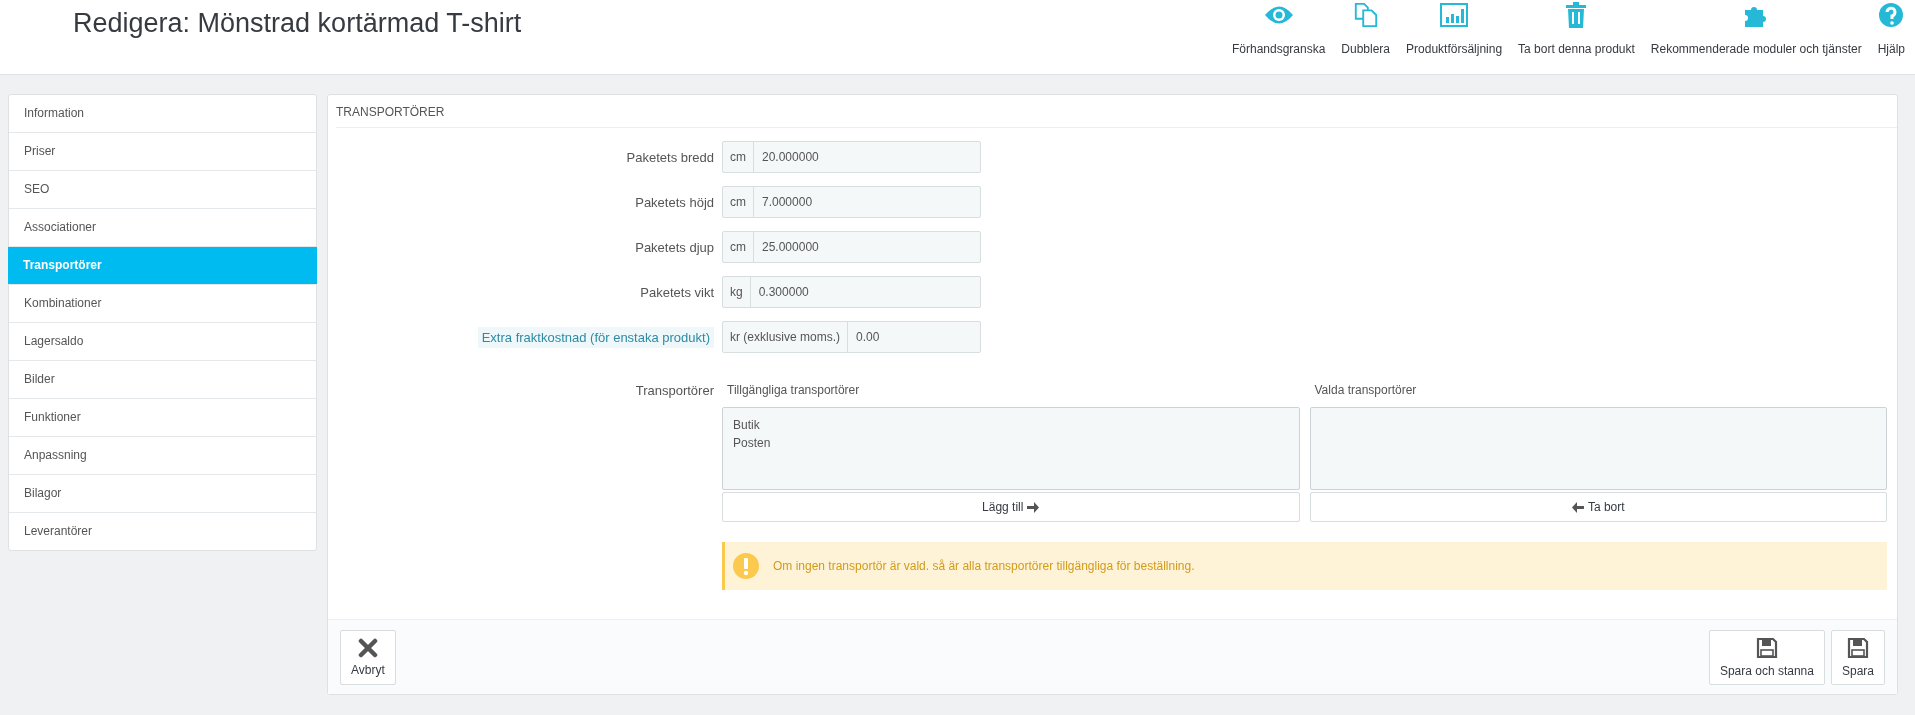  Describe the element at coordinates (677, 292) in the screenshot. I see `field-label: Paketets vikt` at that location.